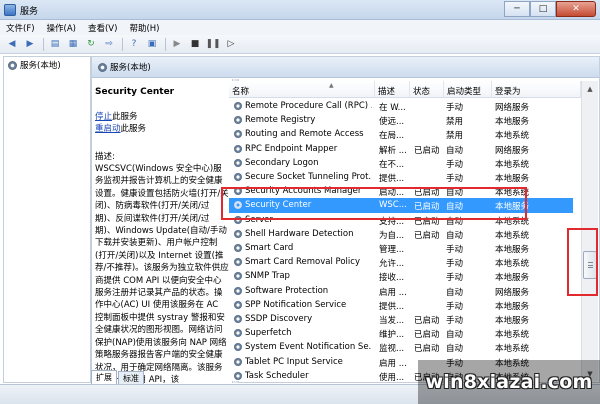 Image resolution: width=600 pixels, height=404 pixels. Describe the element at coordinates (299, 233) in the screenshot. I see `service-name-text: Shell Hardware Detection` at that location.